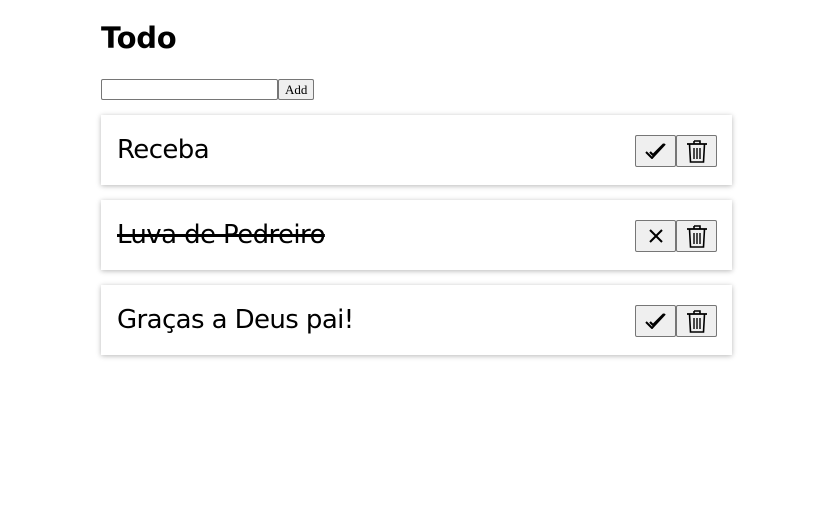 Image resolution: width=829 pixels, height=528 pixels. I want to click on todo-item: Luva de Pedreiro, so click(416, 235).